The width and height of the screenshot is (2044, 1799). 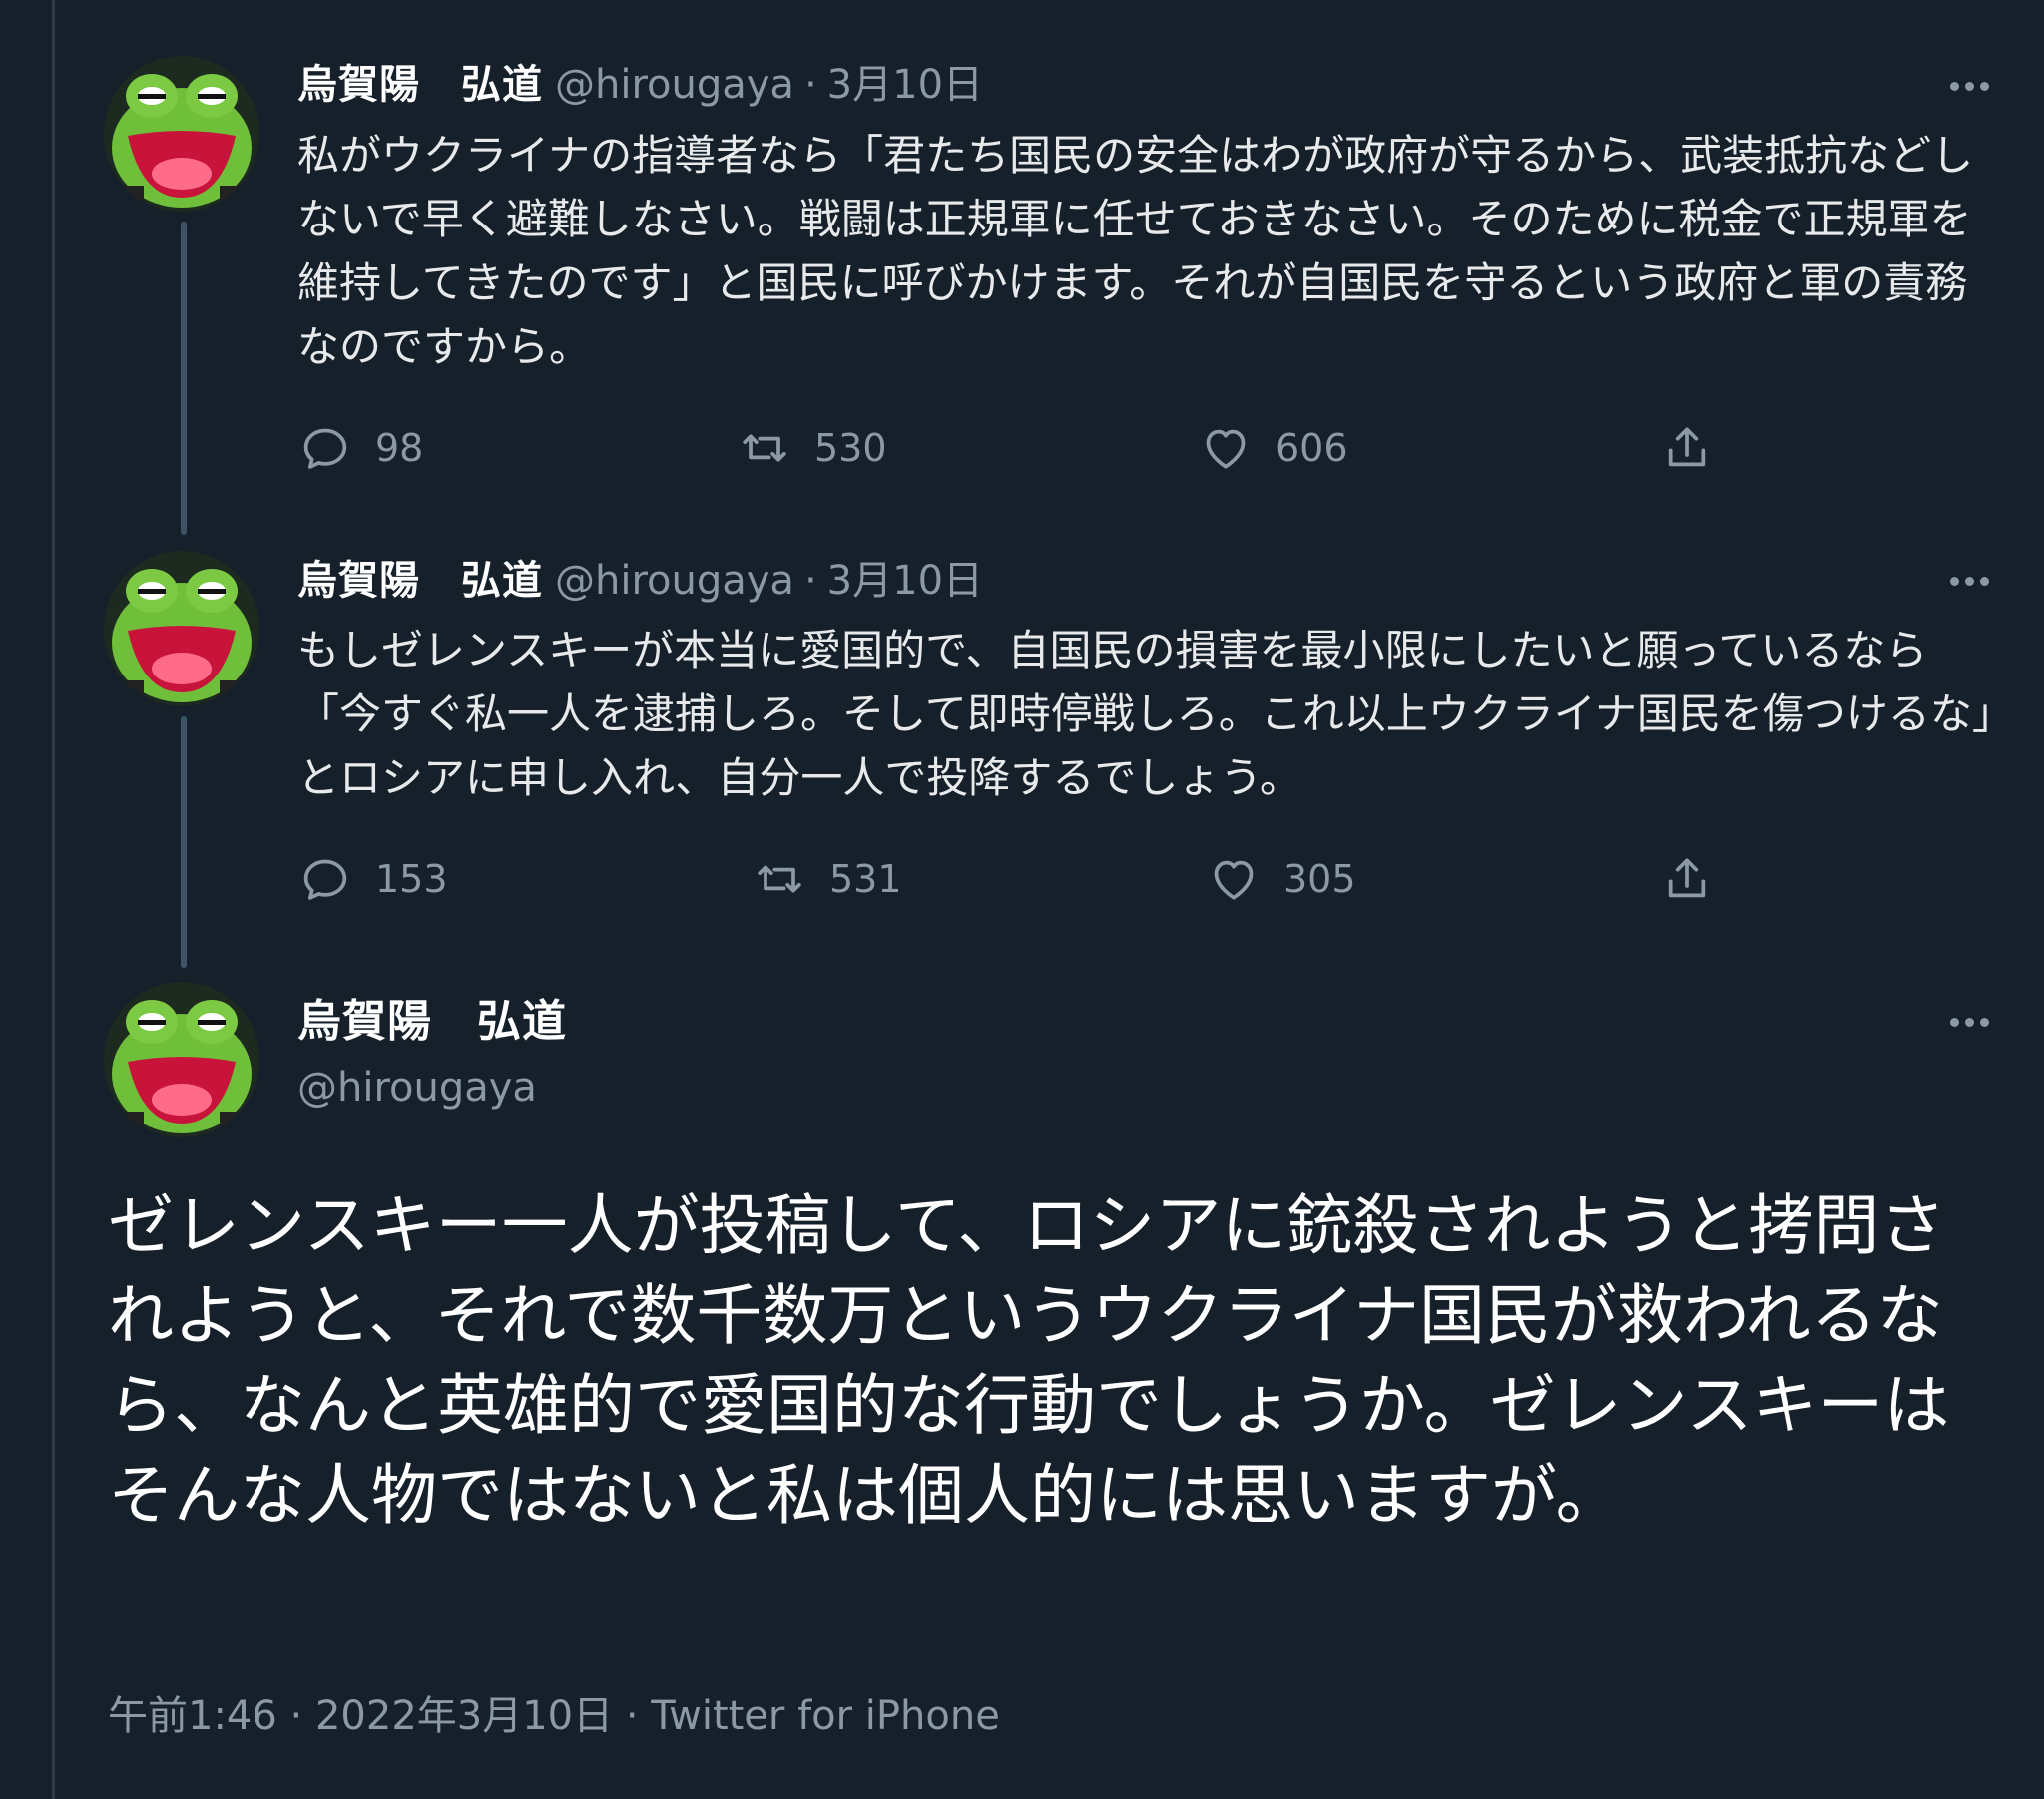 What do you see at coordinates (372, 879) in the screenshot?
I see `reply-button: 153` at bounding box center [372, 879].